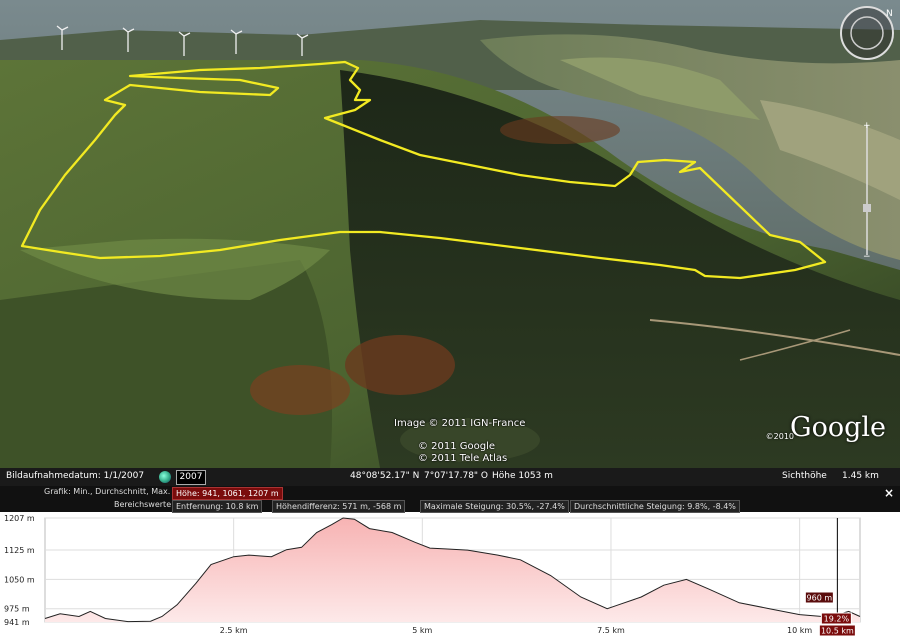  I want to click on y-axis-ticks: 1207 m 1125 m 1050 m 975 m 941 m, so click(19, 570).